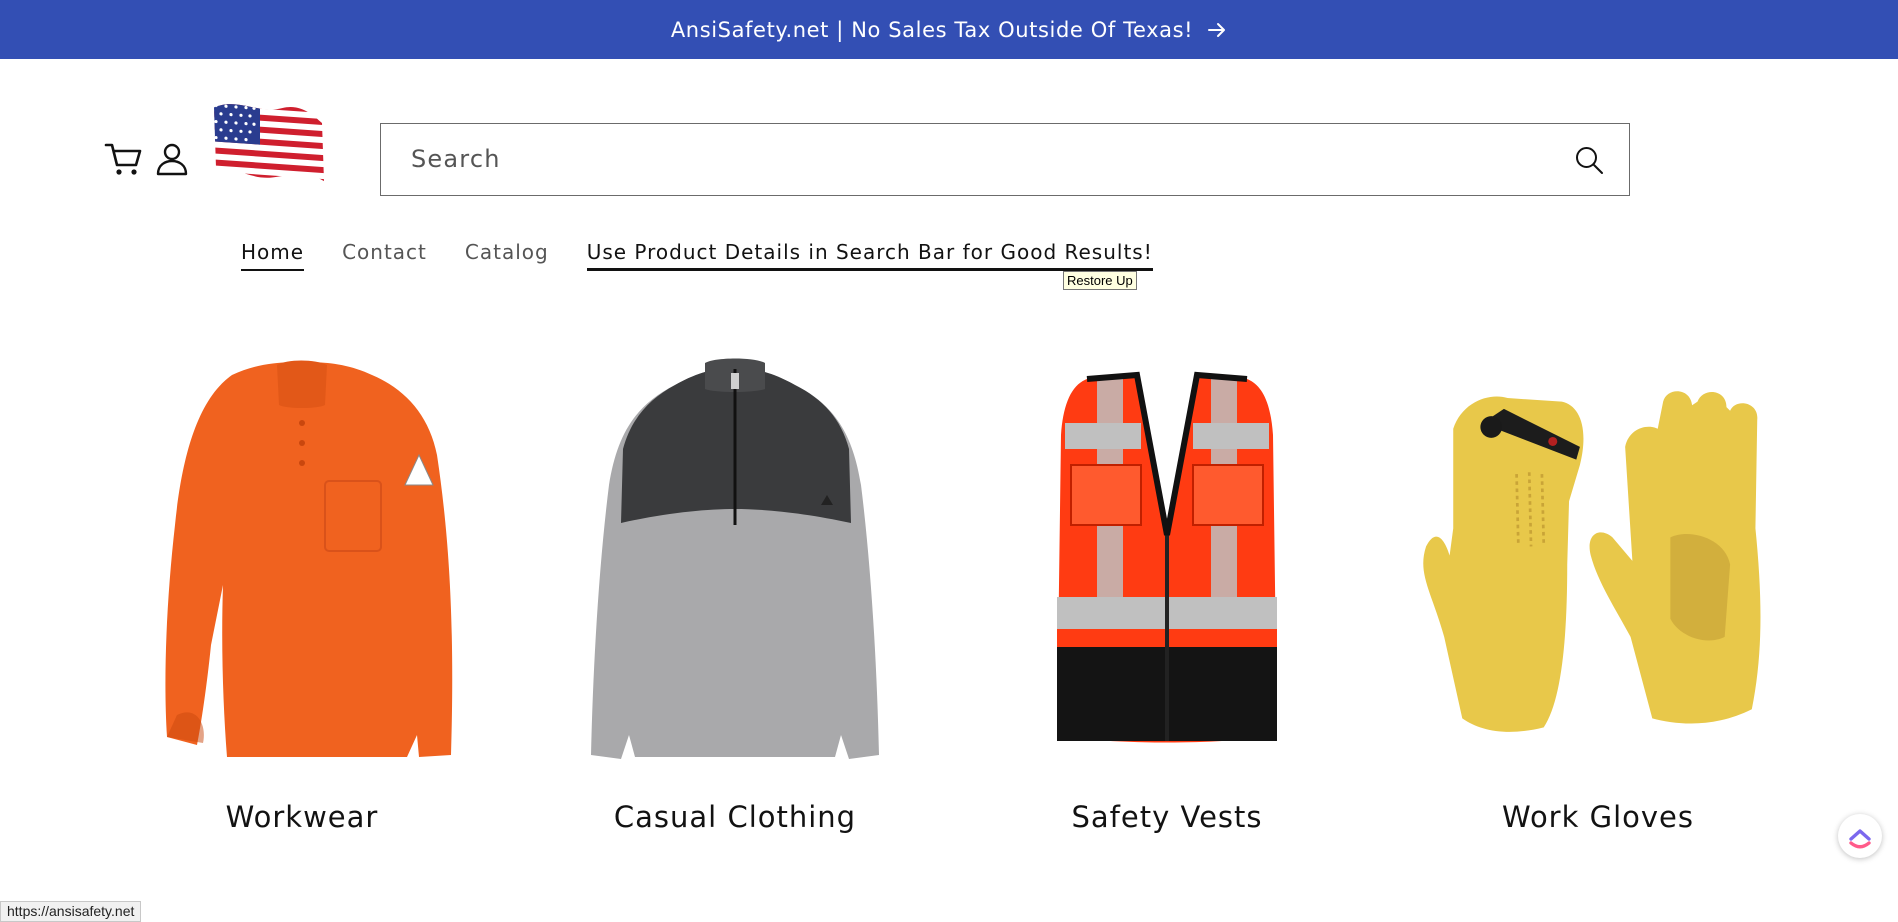 Image resolution: width=1898 pixels, height=922 pixels. I want to click on widget-logo-icon, so click(1860, 839).